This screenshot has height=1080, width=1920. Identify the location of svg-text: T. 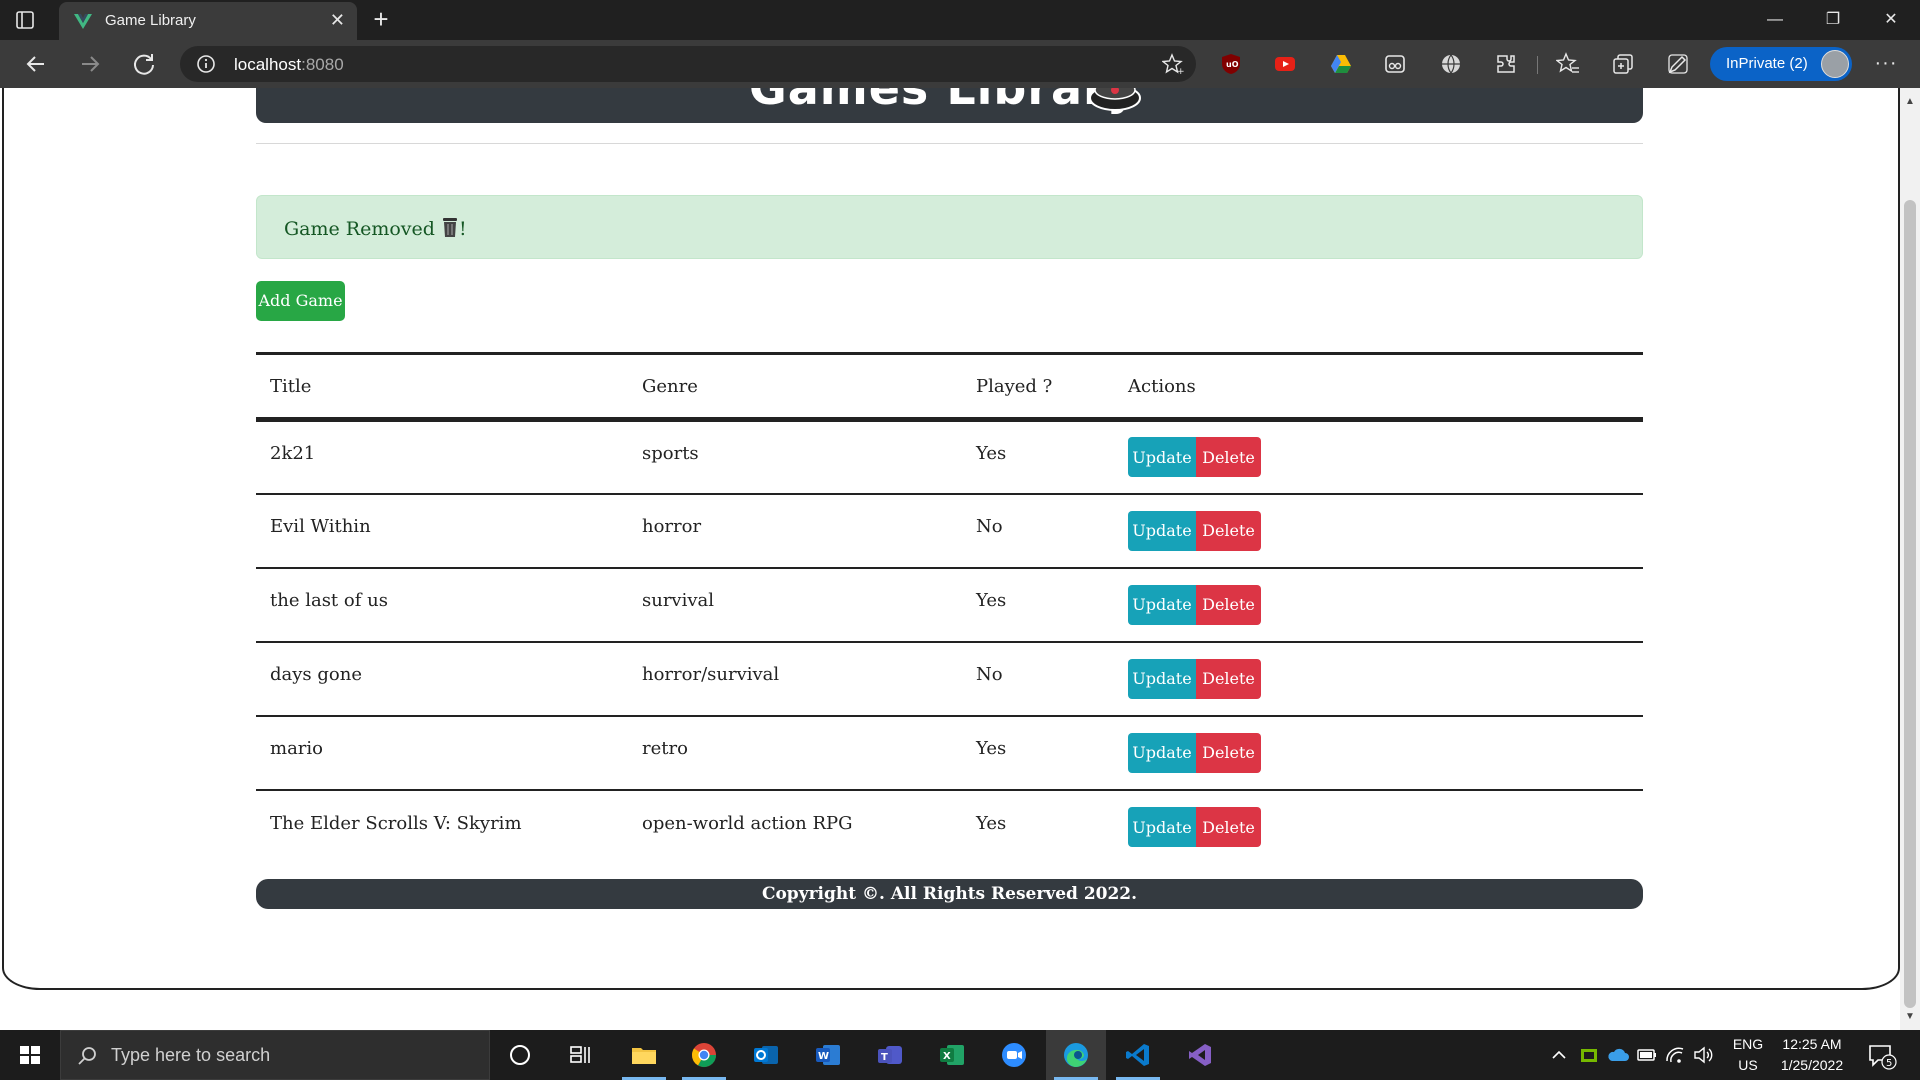
(884, 1057).